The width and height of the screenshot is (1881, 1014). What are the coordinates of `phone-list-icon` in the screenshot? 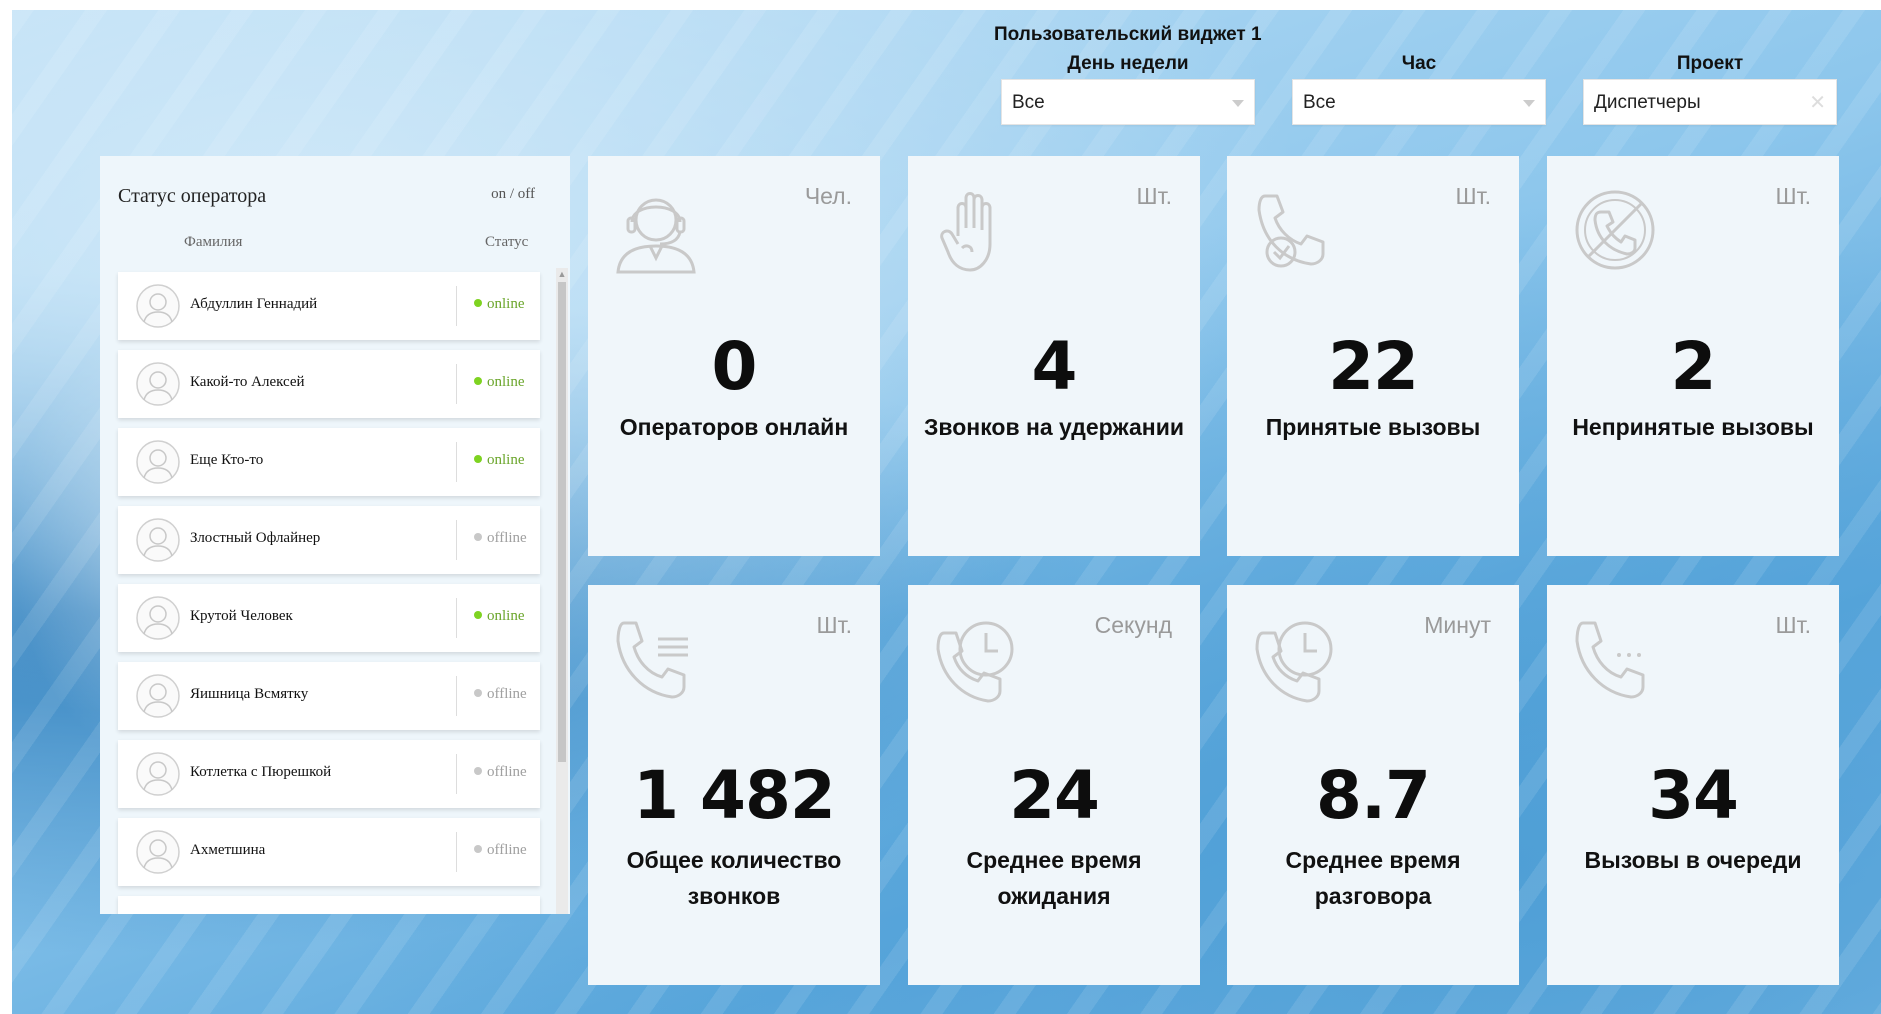 It's located at (652, 660).